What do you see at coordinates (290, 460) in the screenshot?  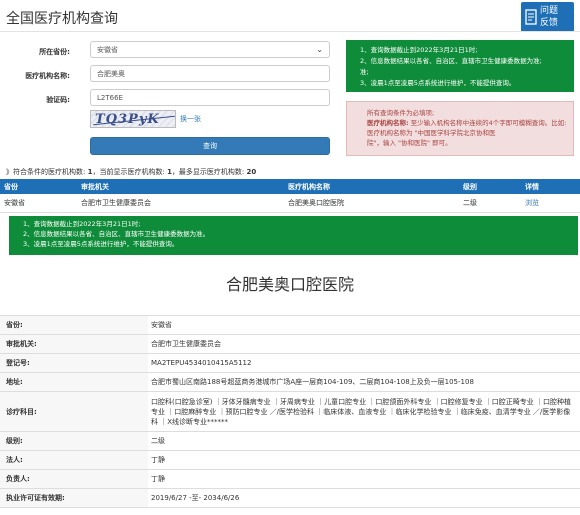 I see `detail-row: 法人: 丁静` at bounding box center [290, 460].